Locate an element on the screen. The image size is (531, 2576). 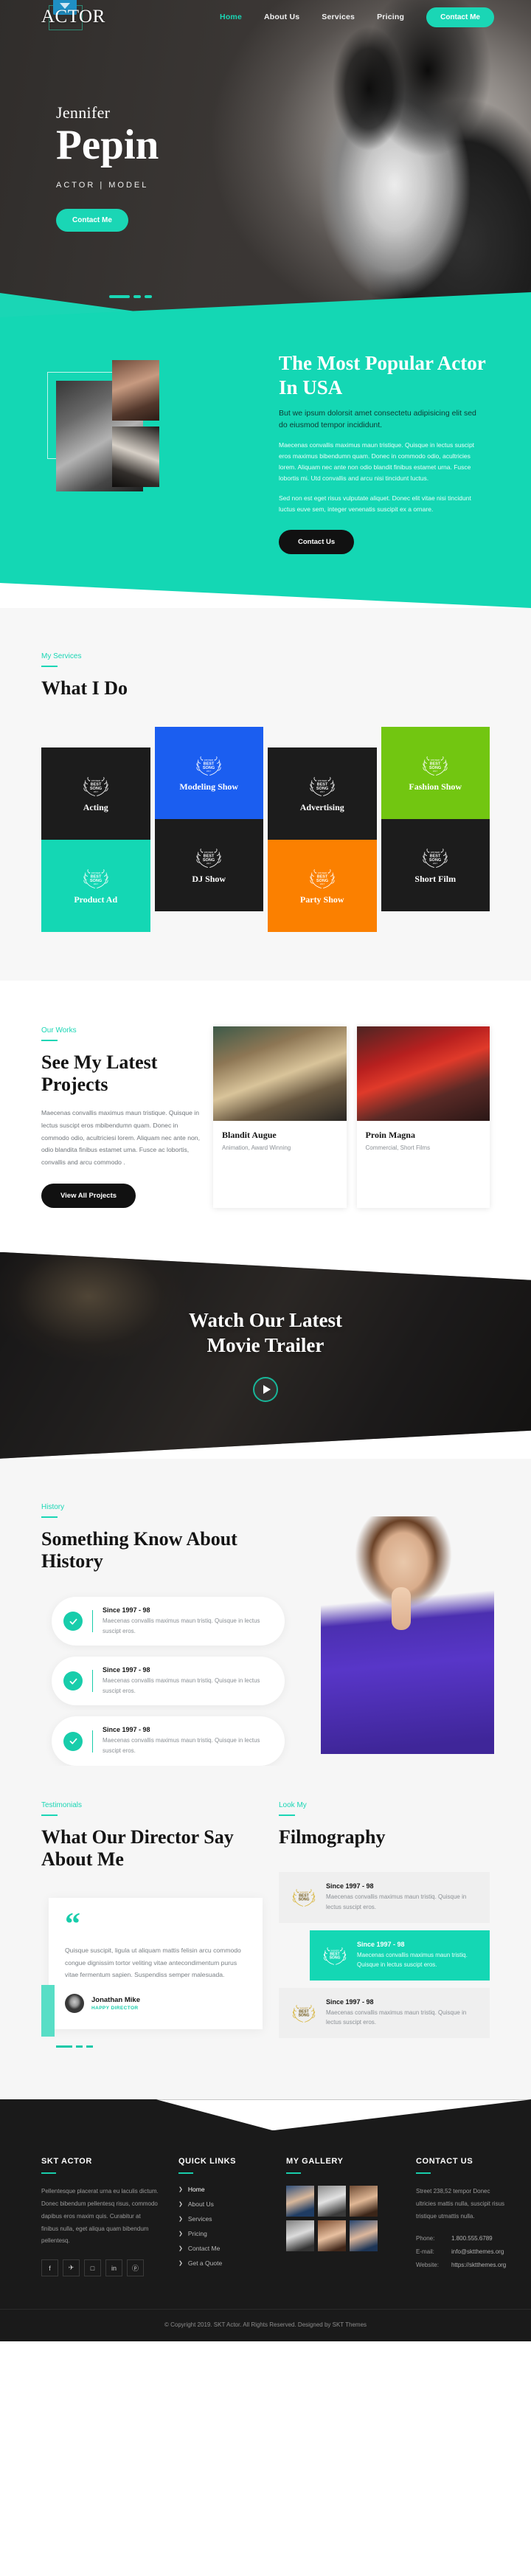
footer-link-contact-me: ❯ Contact Me is located at coordinates (222, 2248).